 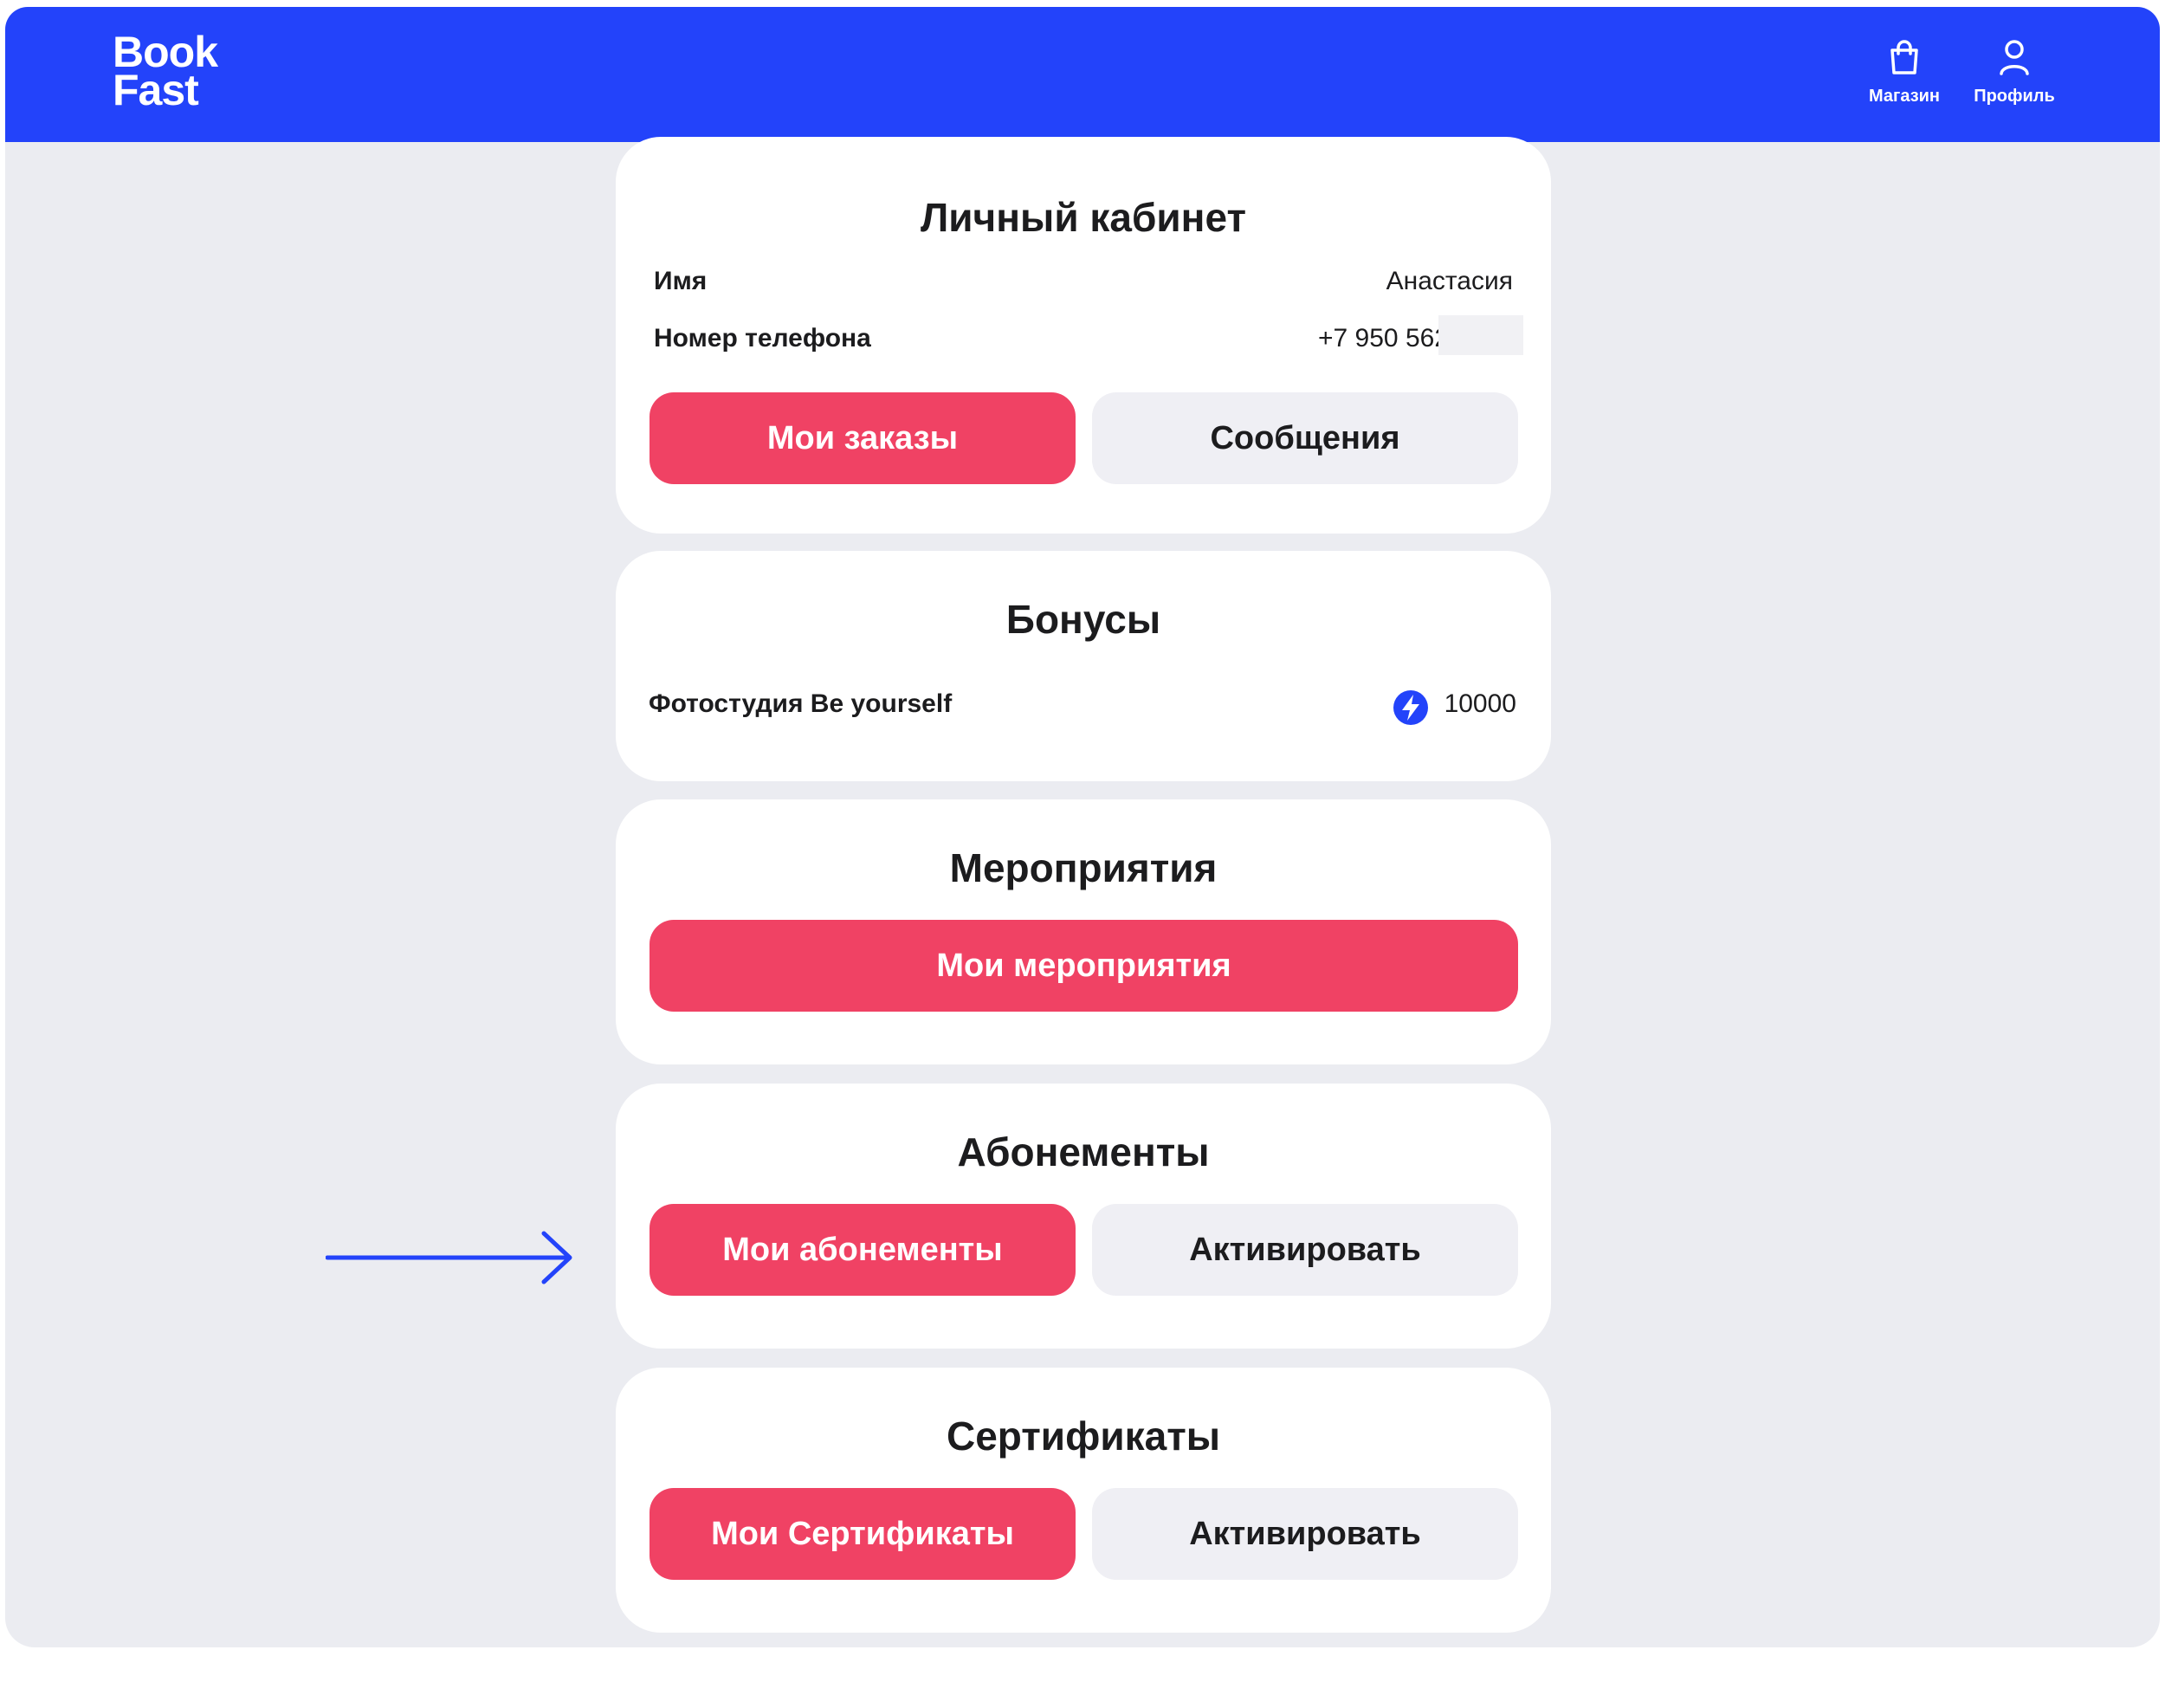 What do you see at coordinates (1480, 703) in the screenshot?
I see `bonus-amount: 10000` at bounding box center [1480, 703].